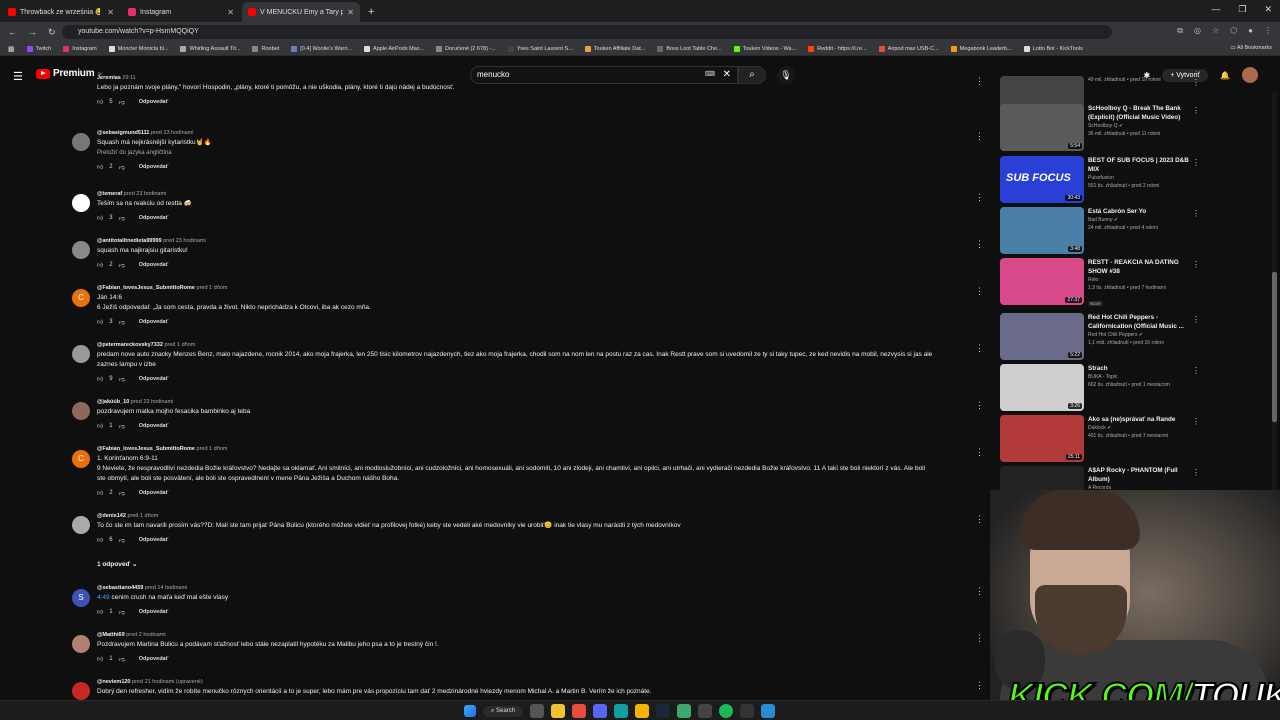 The height and width of the screenshot is (720, 1280). What do you see at coordinates (109, 194) in the screenshot?
I see `comment-author: @temeraf` at bounding box center [109, 194].